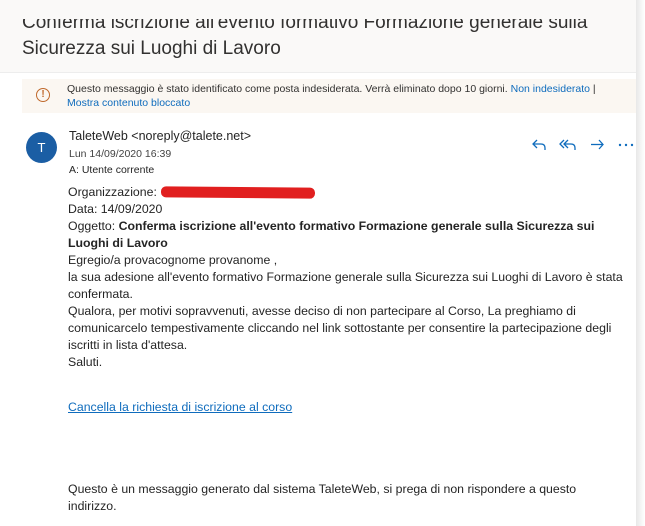  Describe the element at coordinates (115, 209) in the screenshot. I see `date-line: Data: 14/09/2020` at that location.